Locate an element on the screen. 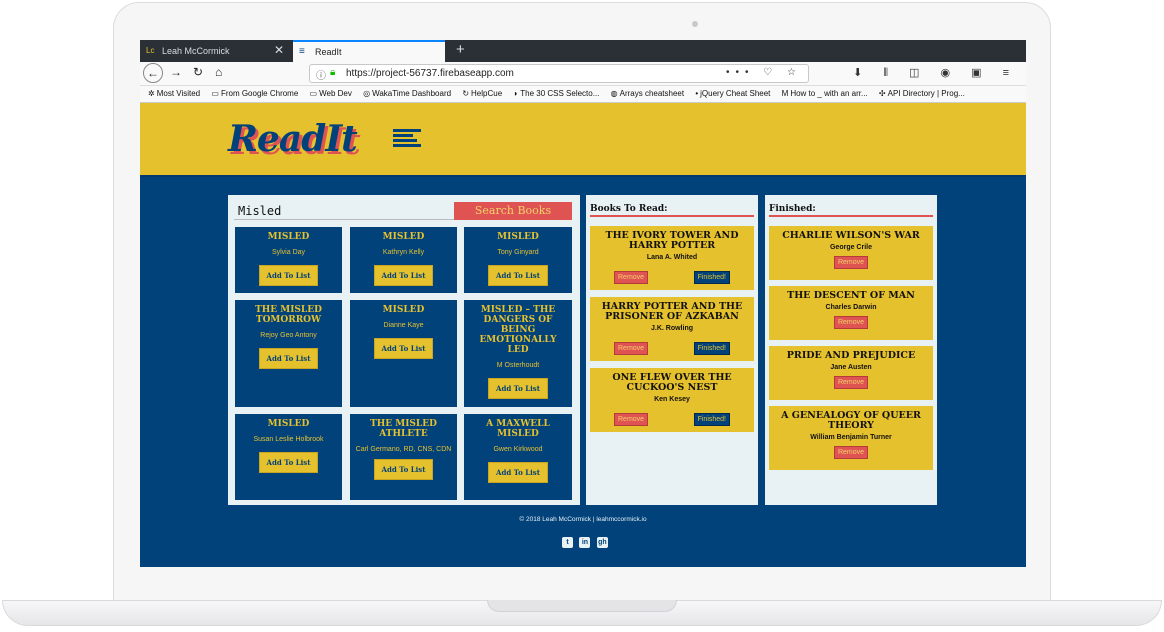 Image resolution: width=1164 pixels, height=632 pixels. book-author: George Crile is located at coordinates (850, 247).